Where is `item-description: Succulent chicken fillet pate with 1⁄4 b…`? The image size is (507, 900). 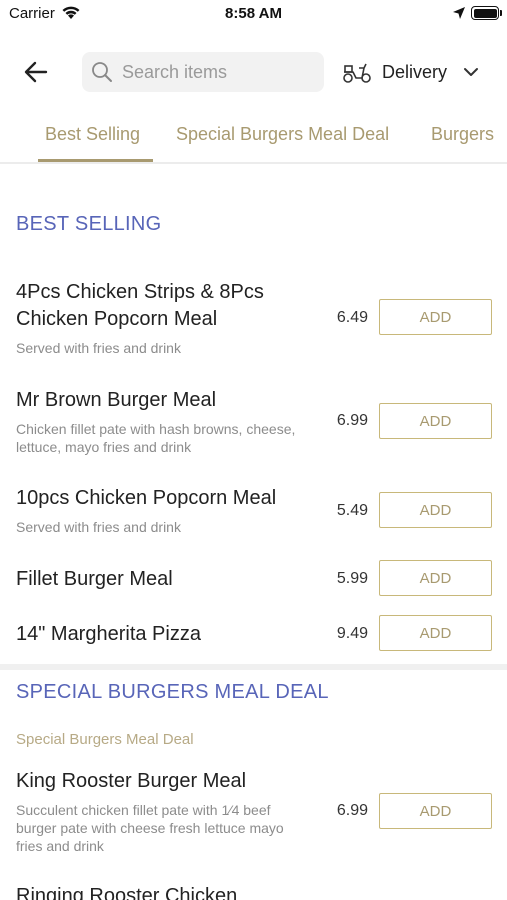
item-description: Succulent chicken fillet pate with 1⁄4 b… is located at coordinates (150, 828).